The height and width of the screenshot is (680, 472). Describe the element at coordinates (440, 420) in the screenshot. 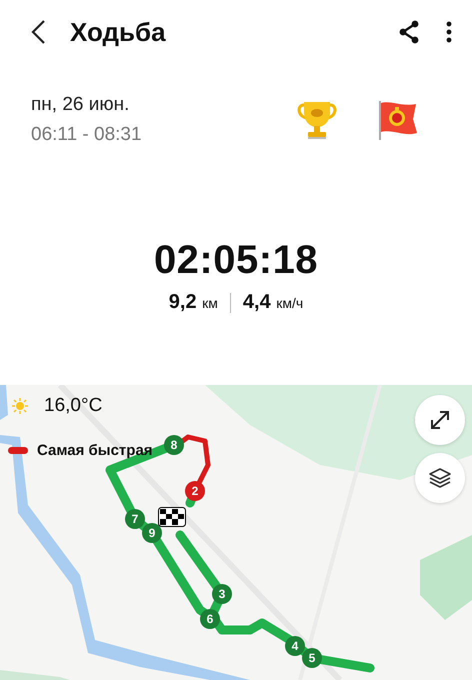

I see `expand-icon` at that location.